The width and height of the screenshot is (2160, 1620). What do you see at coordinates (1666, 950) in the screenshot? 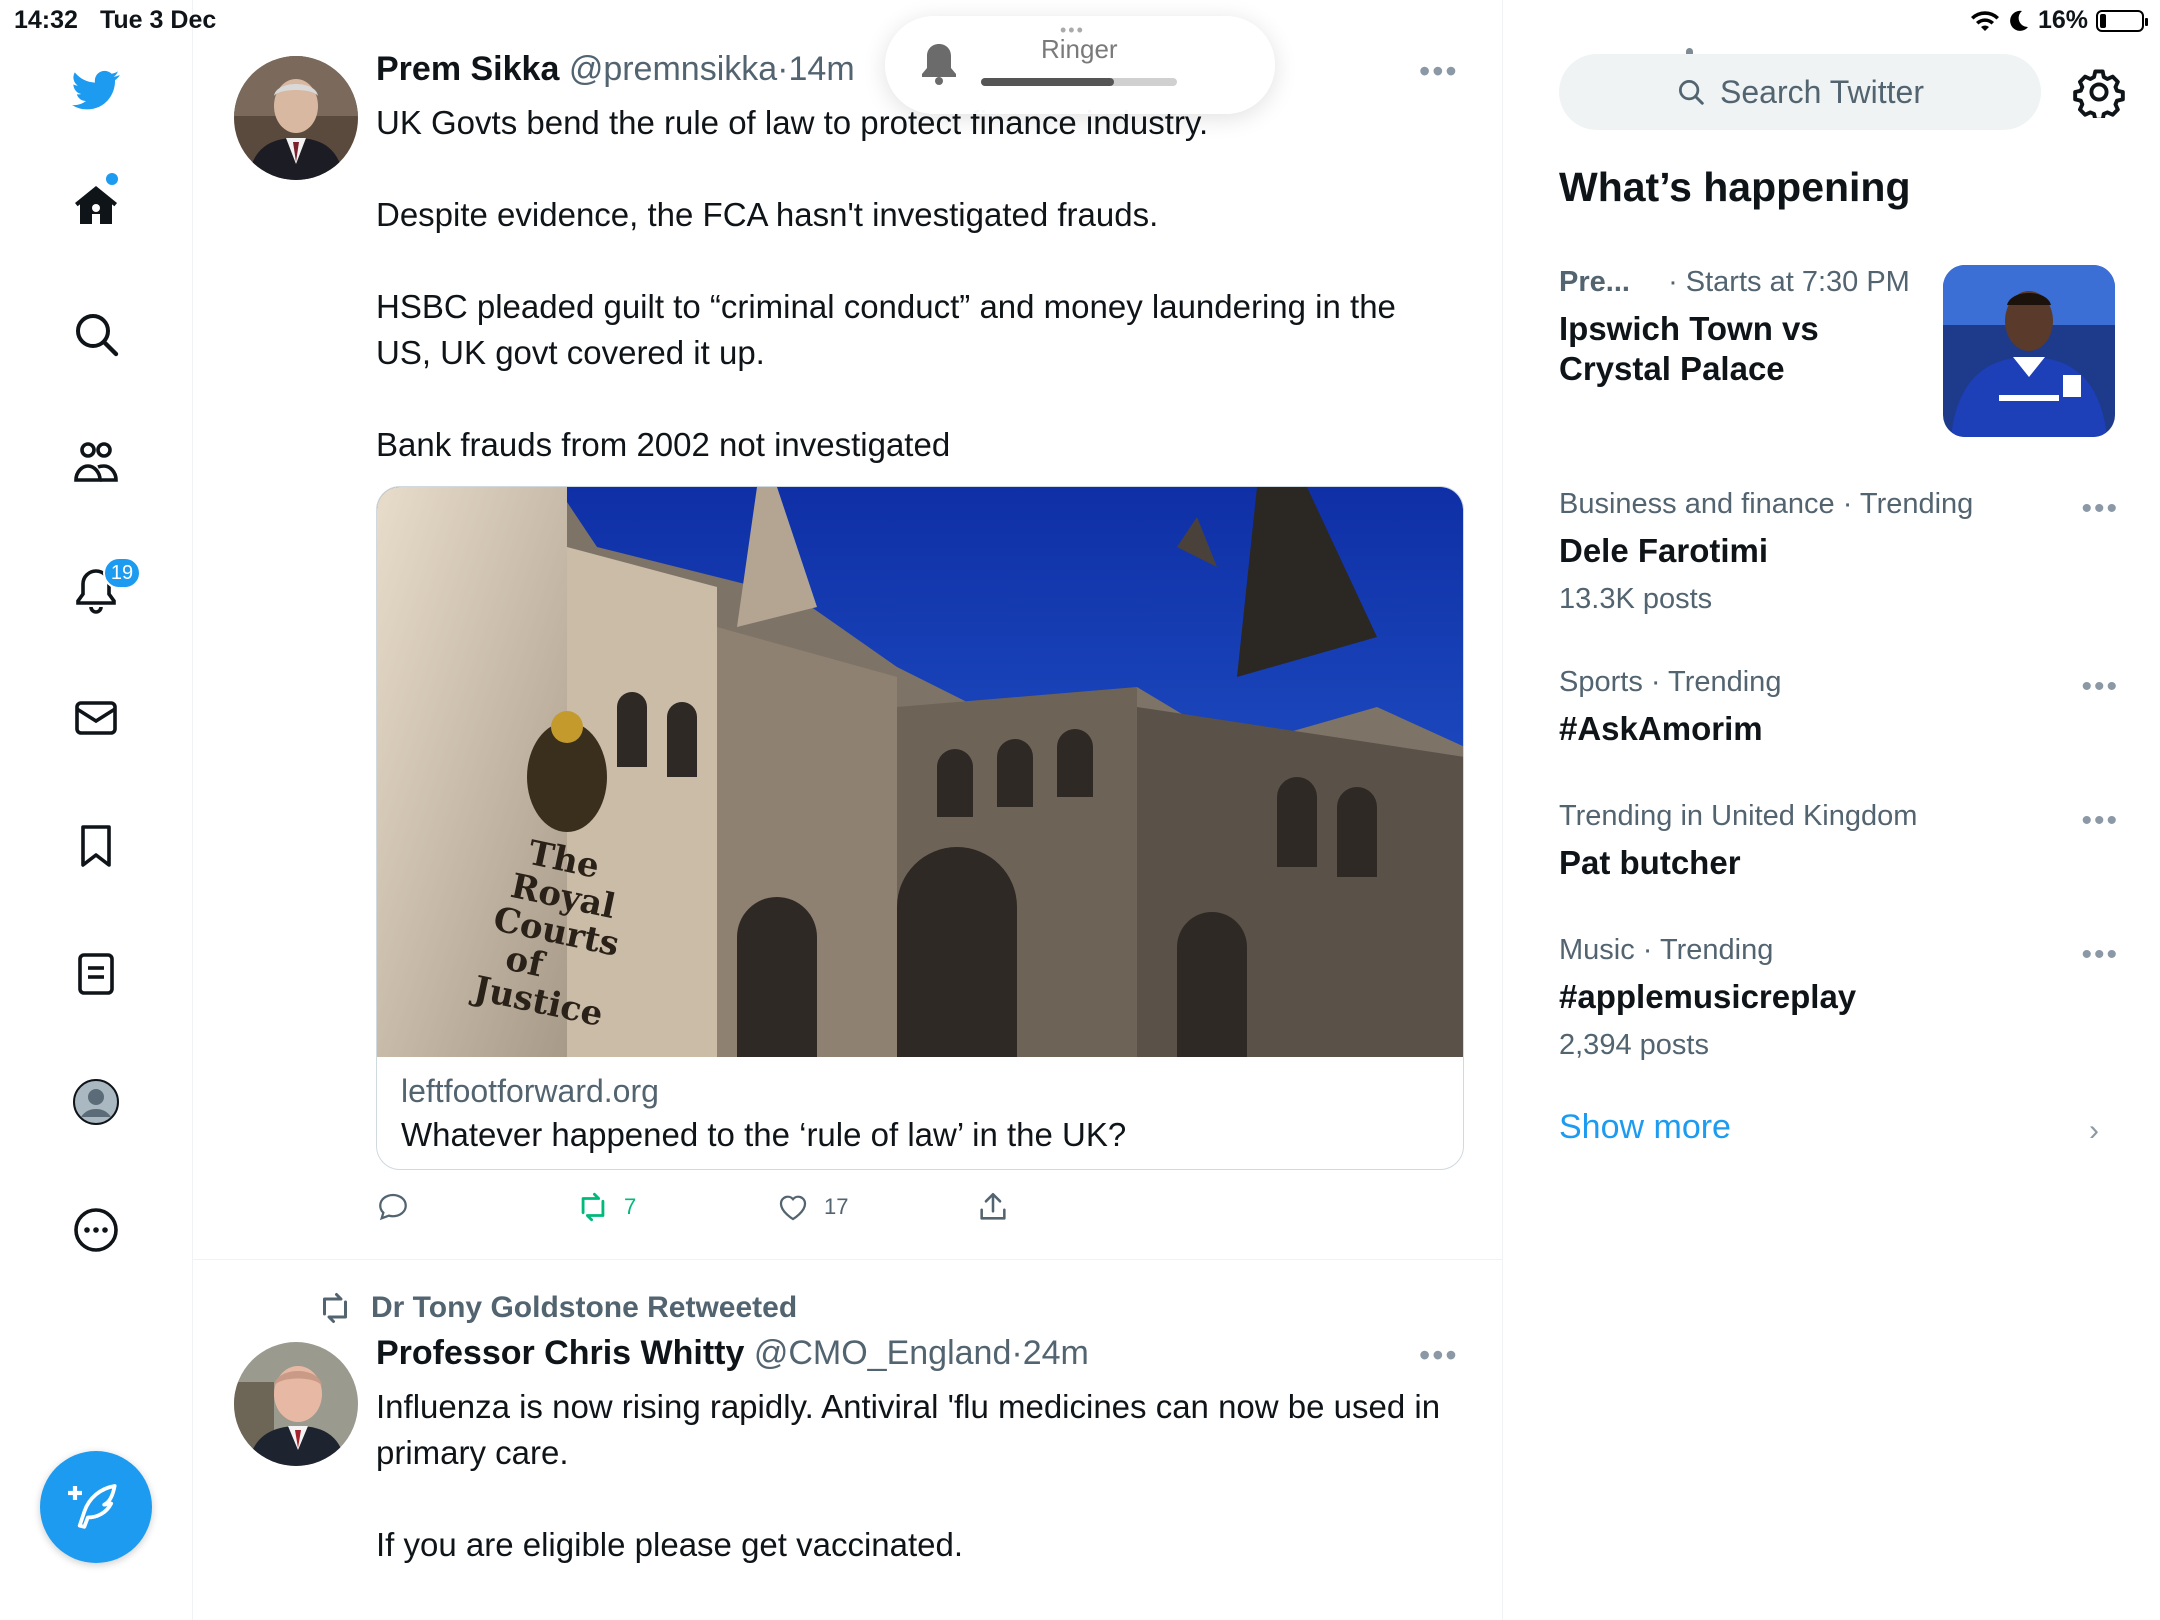
I see `trend-meta: Music · Trending` at bounding box center [1666, 950].